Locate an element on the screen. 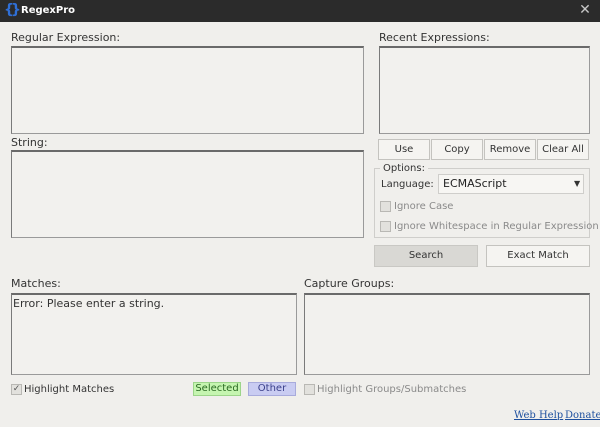 The width and height of the screenshot is (600, 427). capture-groups-output-text is located at coordinates (447, 297).